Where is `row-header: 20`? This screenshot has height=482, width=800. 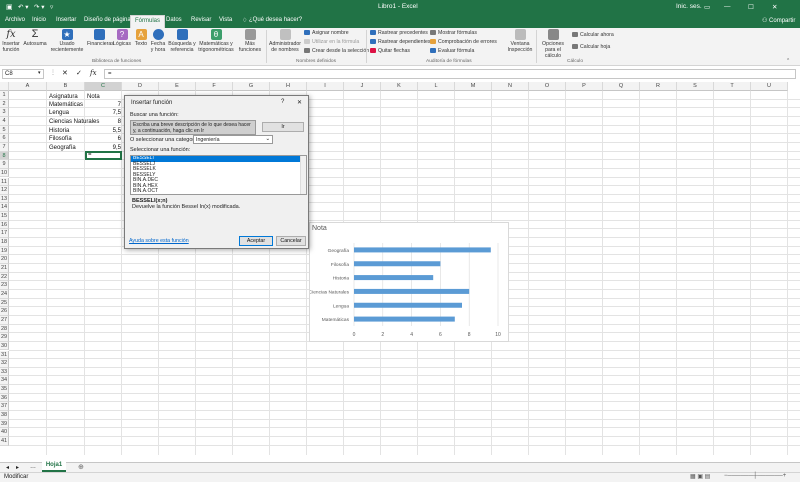 row-header: 20 is located at coordinates (4, 259).